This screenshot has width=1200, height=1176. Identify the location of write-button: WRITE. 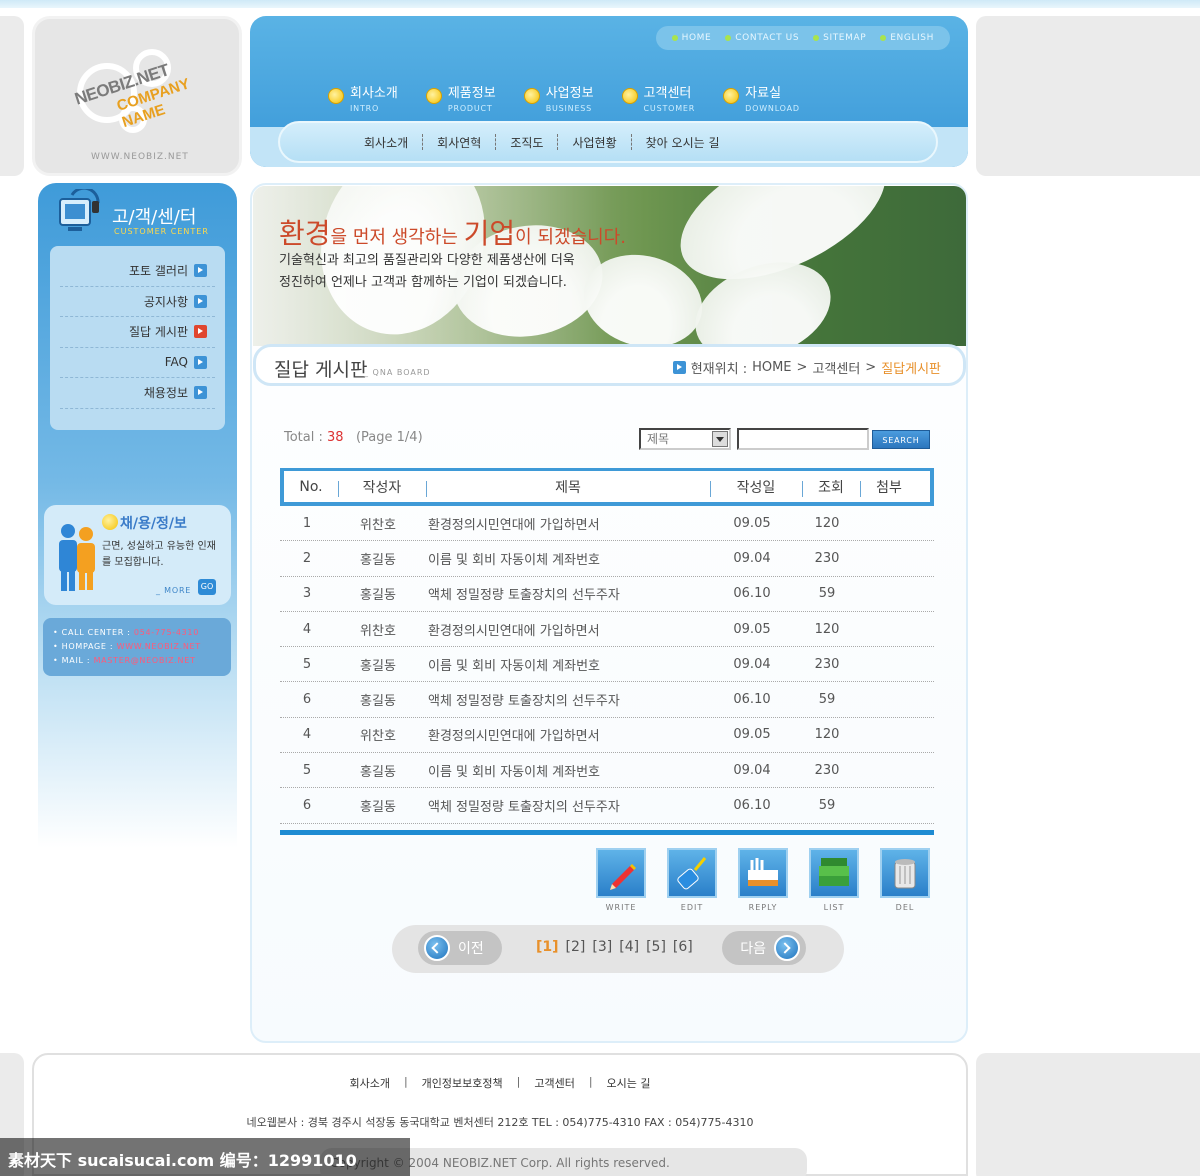
(621, 880).